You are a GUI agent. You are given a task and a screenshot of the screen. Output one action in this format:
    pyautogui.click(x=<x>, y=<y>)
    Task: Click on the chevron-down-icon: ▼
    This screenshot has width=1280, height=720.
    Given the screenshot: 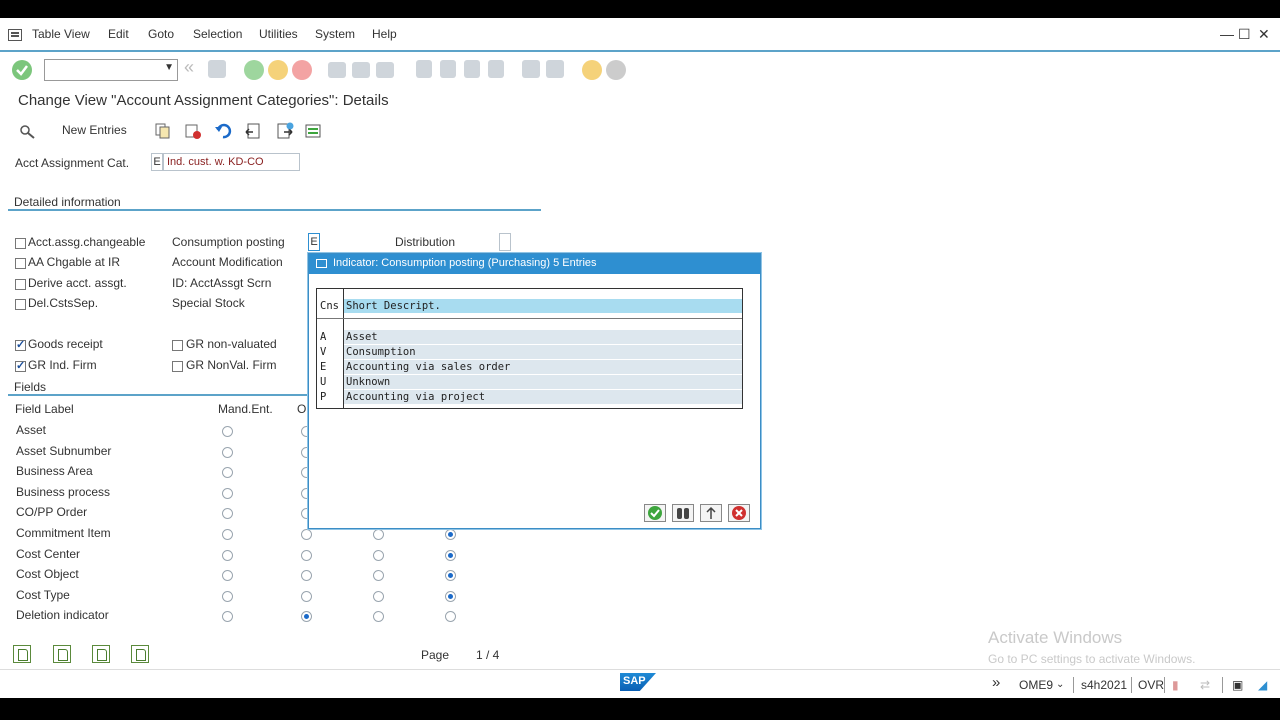 What is the action you would take?
    pyautogui.click(x=169, y=67)
    